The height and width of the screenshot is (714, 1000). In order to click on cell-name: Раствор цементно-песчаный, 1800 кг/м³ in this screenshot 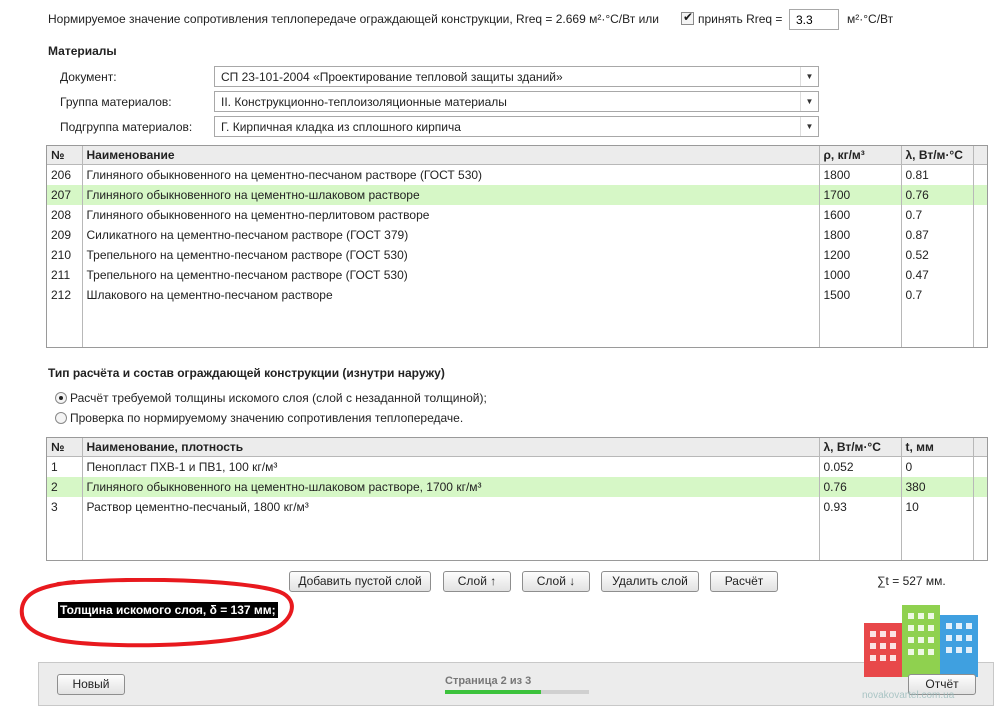, I will do `click(451, 506)`.